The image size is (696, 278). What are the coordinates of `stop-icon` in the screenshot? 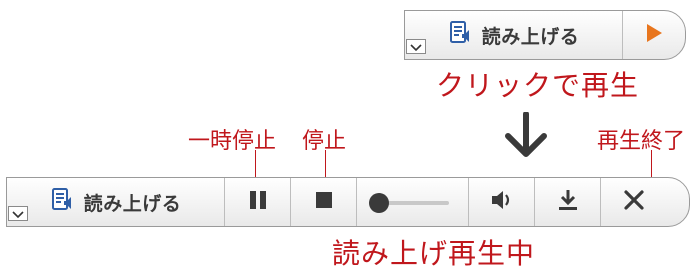 It's located at (324, 202).